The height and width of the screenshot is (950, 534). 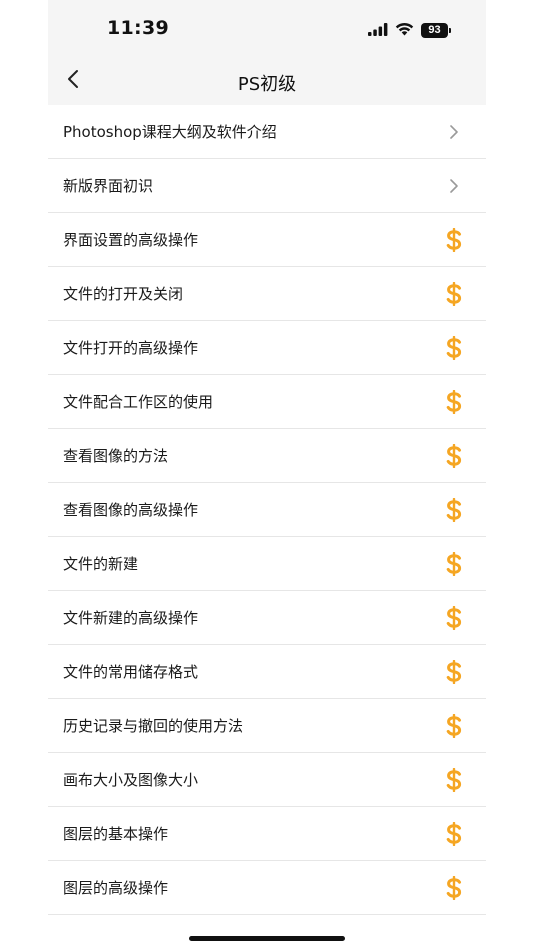 I want to click on lesson-row: 文件打开的高级操作, so click(x=267, y=348).